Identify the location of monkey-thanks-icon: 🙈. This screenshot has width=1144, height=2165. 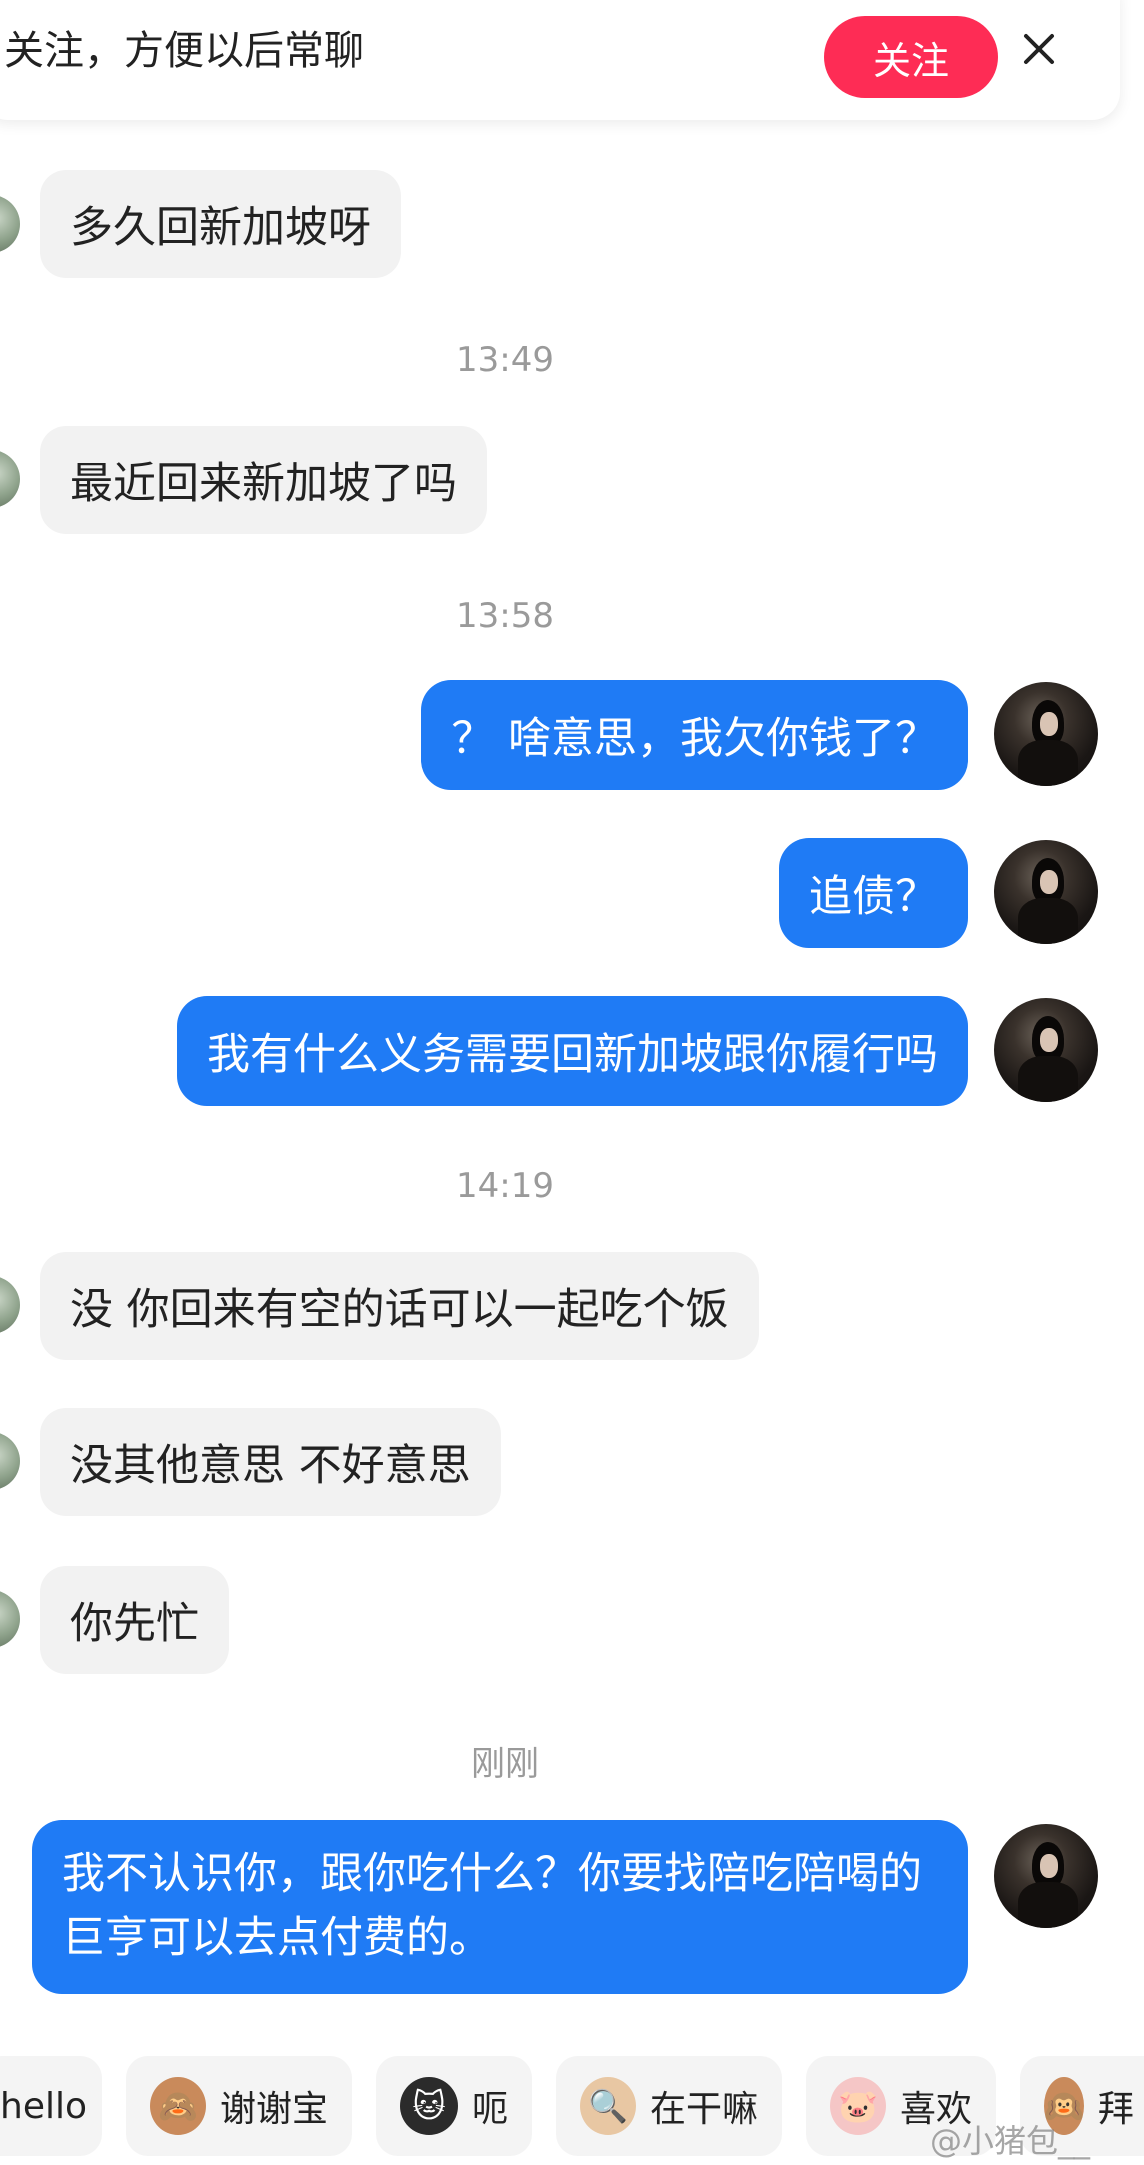
(178, 2106).